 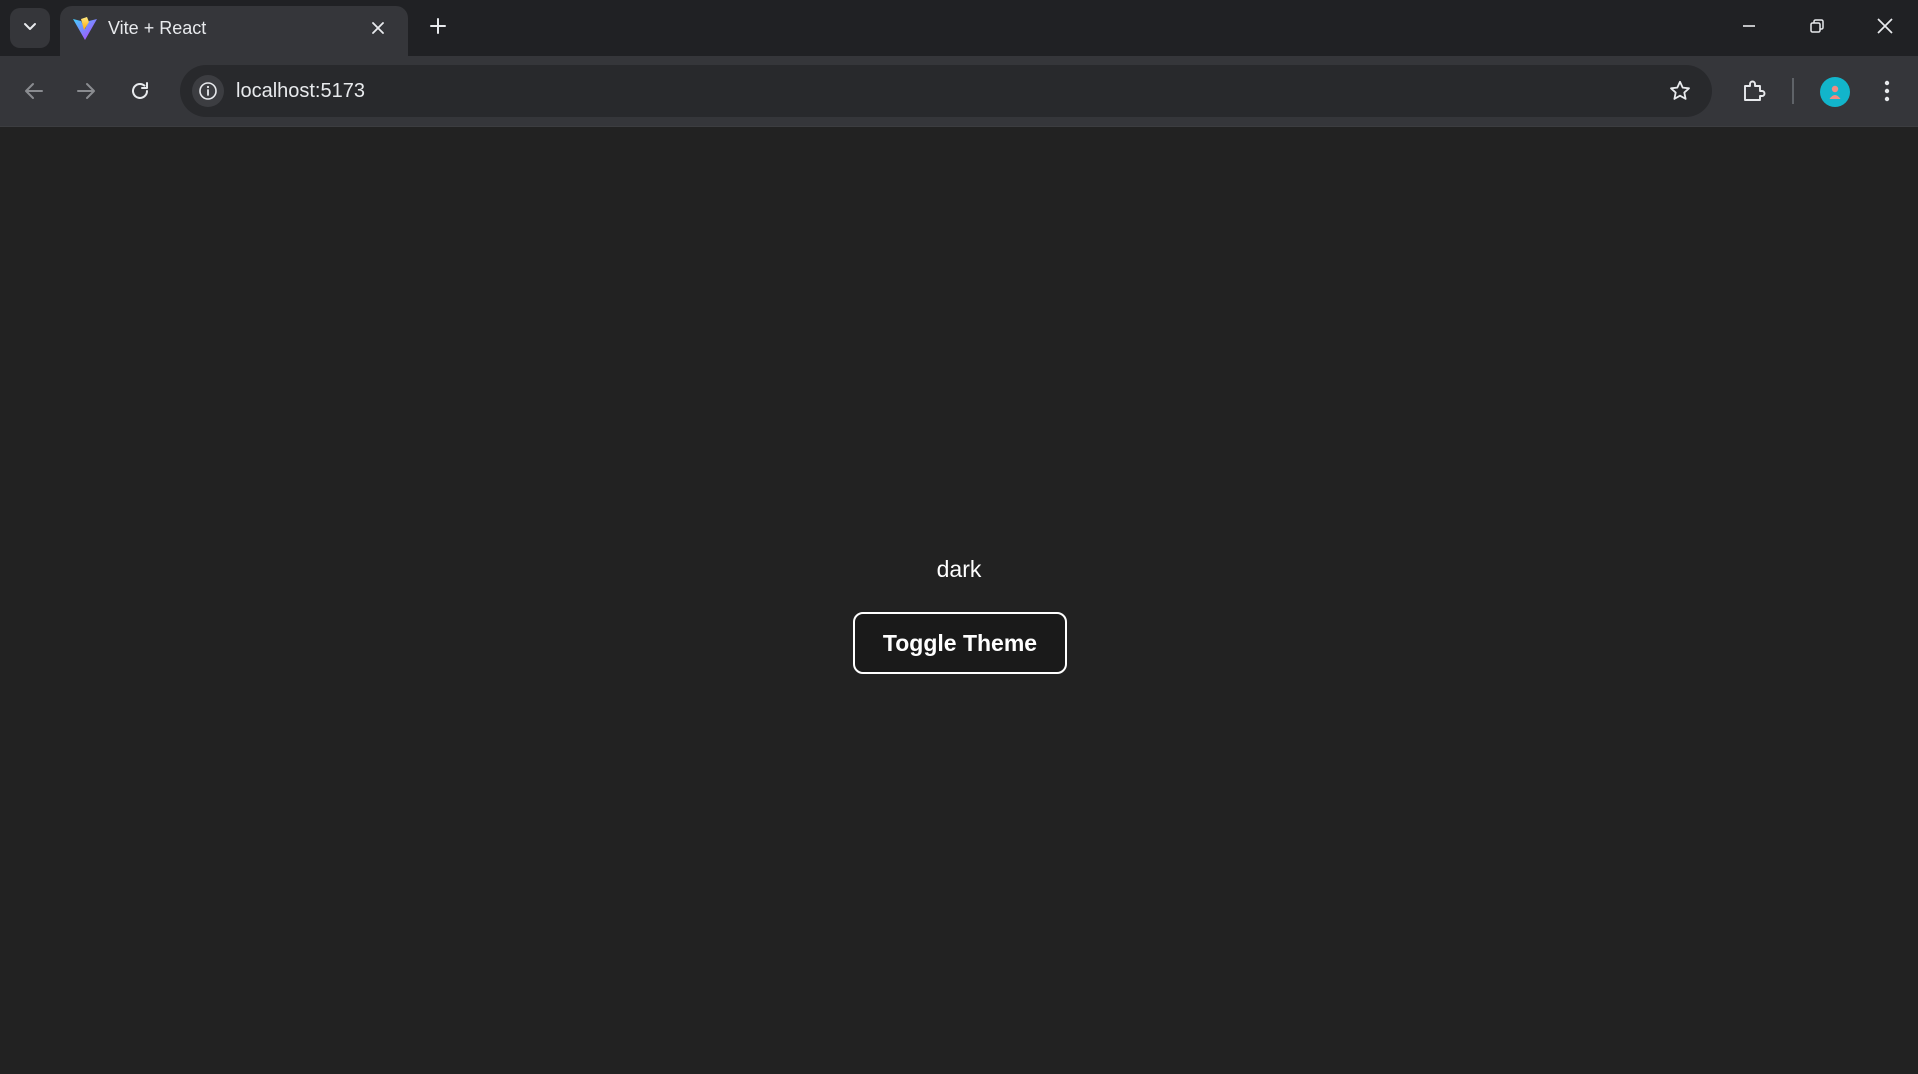 What do you see at coordinates (234, 31) in the screenshot?
I see `active-tab: Vite + React` at bounding box center [234, 31].